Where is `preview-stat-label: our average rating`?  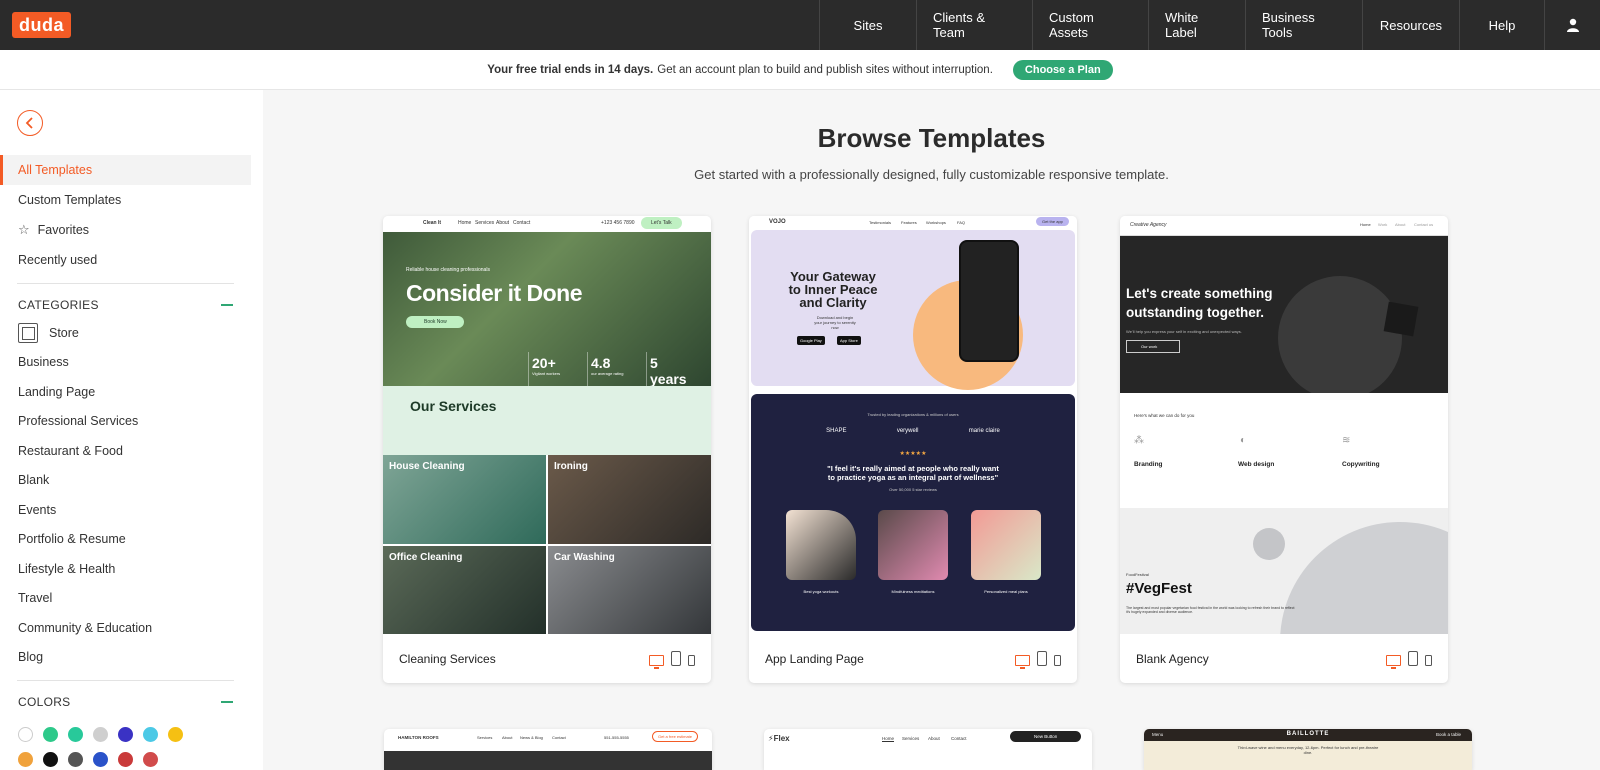
preview-stat-label: our average rating is located at coordinates (607, 373).